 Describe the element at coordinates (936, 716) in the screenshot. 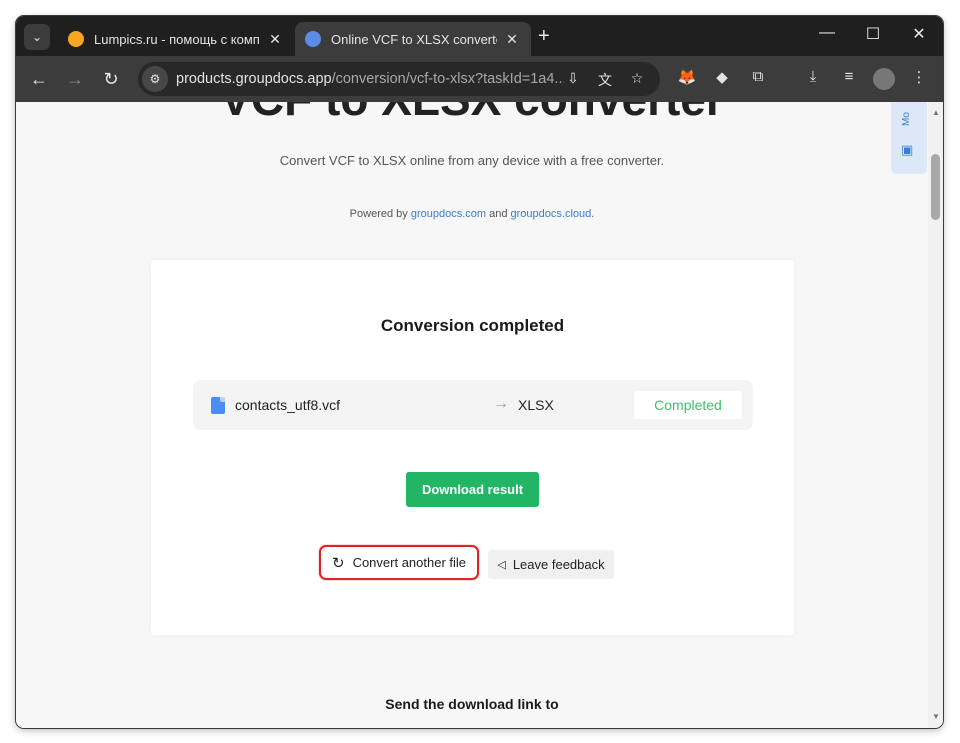

I see `scroll-down-icon: ▼` at that location.